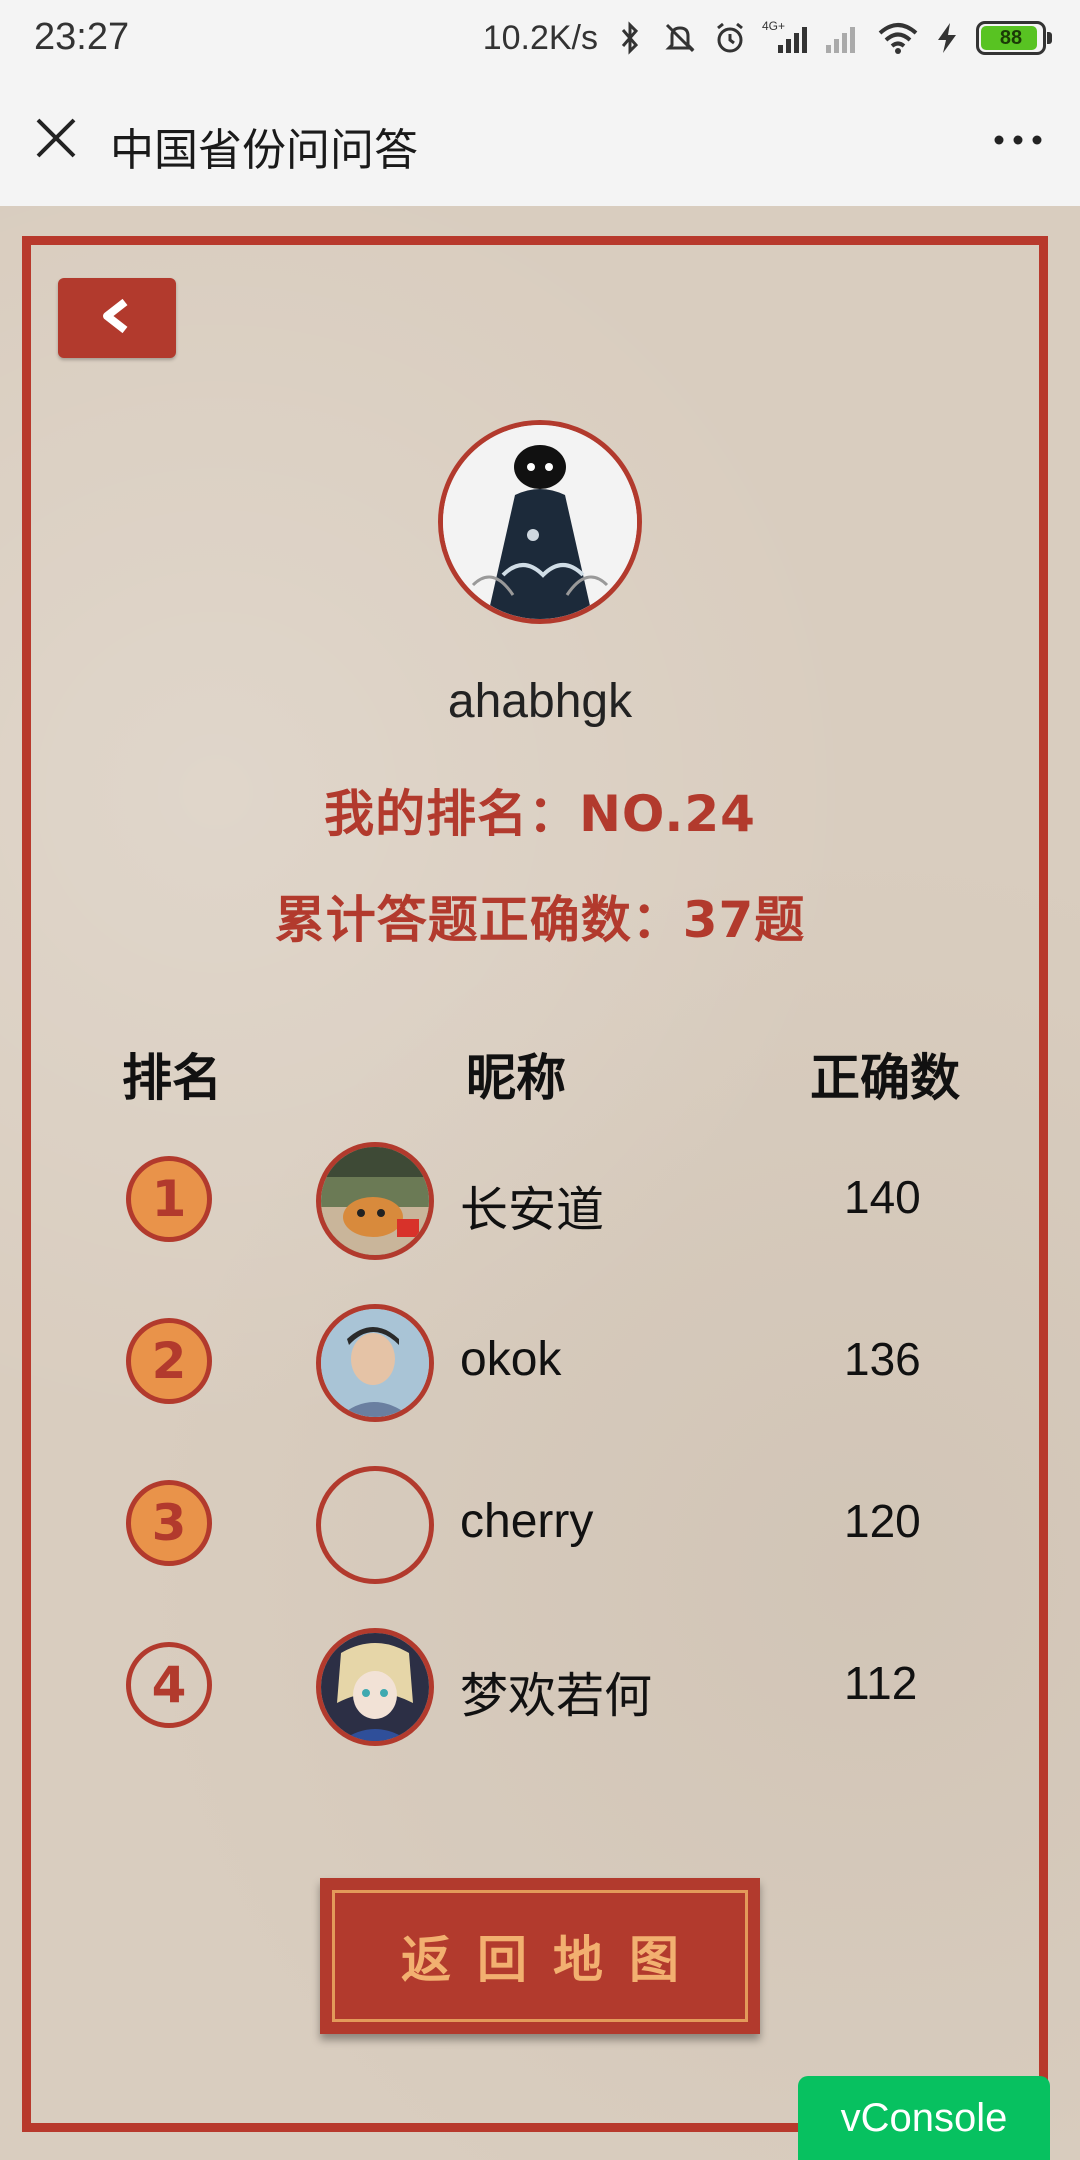 This screenshot has height=2160, width=1080. I want to click on battery-icon: 88, so click(1014, 38).